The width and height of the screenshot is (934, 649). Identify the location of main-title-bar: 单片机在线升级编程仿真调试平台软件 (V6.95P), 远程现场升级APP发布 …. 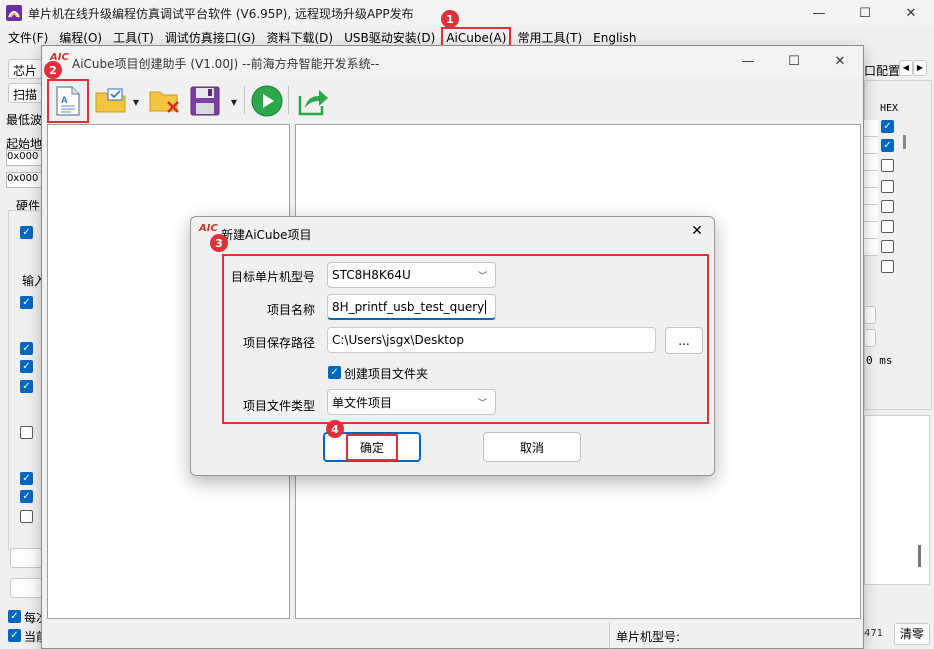
(467, 13).